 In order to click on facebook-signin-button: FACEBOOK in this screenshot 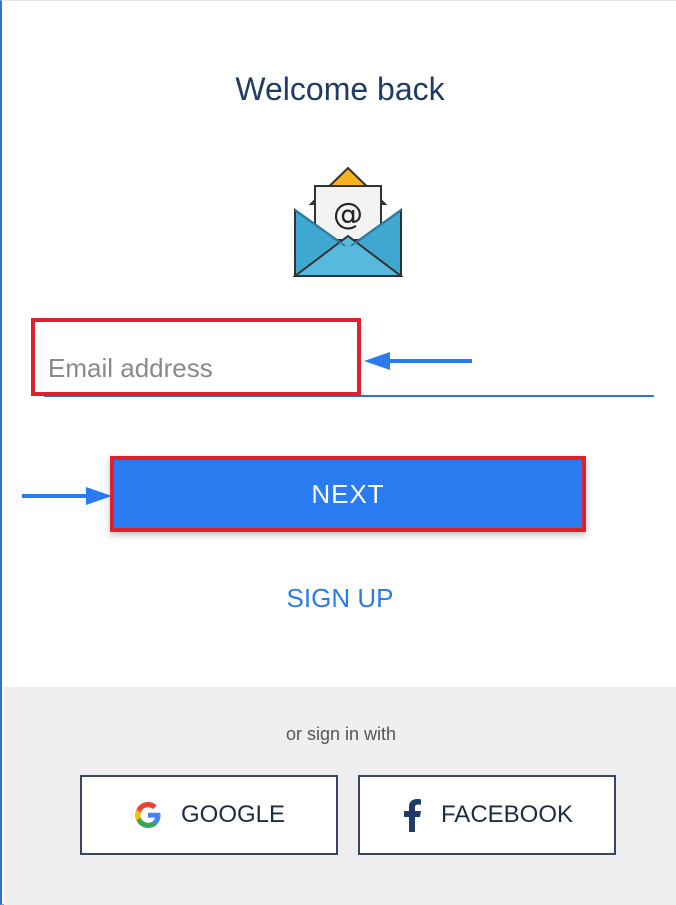, I will do `click(487, 815)`.